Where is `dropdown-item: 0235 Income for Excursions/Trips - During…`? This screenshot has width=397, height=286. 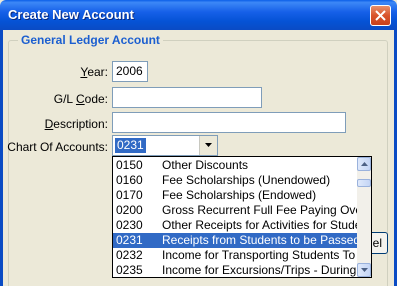
dropdown-item: 0235 Income for Excursions/Trips - During… is located at coordinates (235, 270).